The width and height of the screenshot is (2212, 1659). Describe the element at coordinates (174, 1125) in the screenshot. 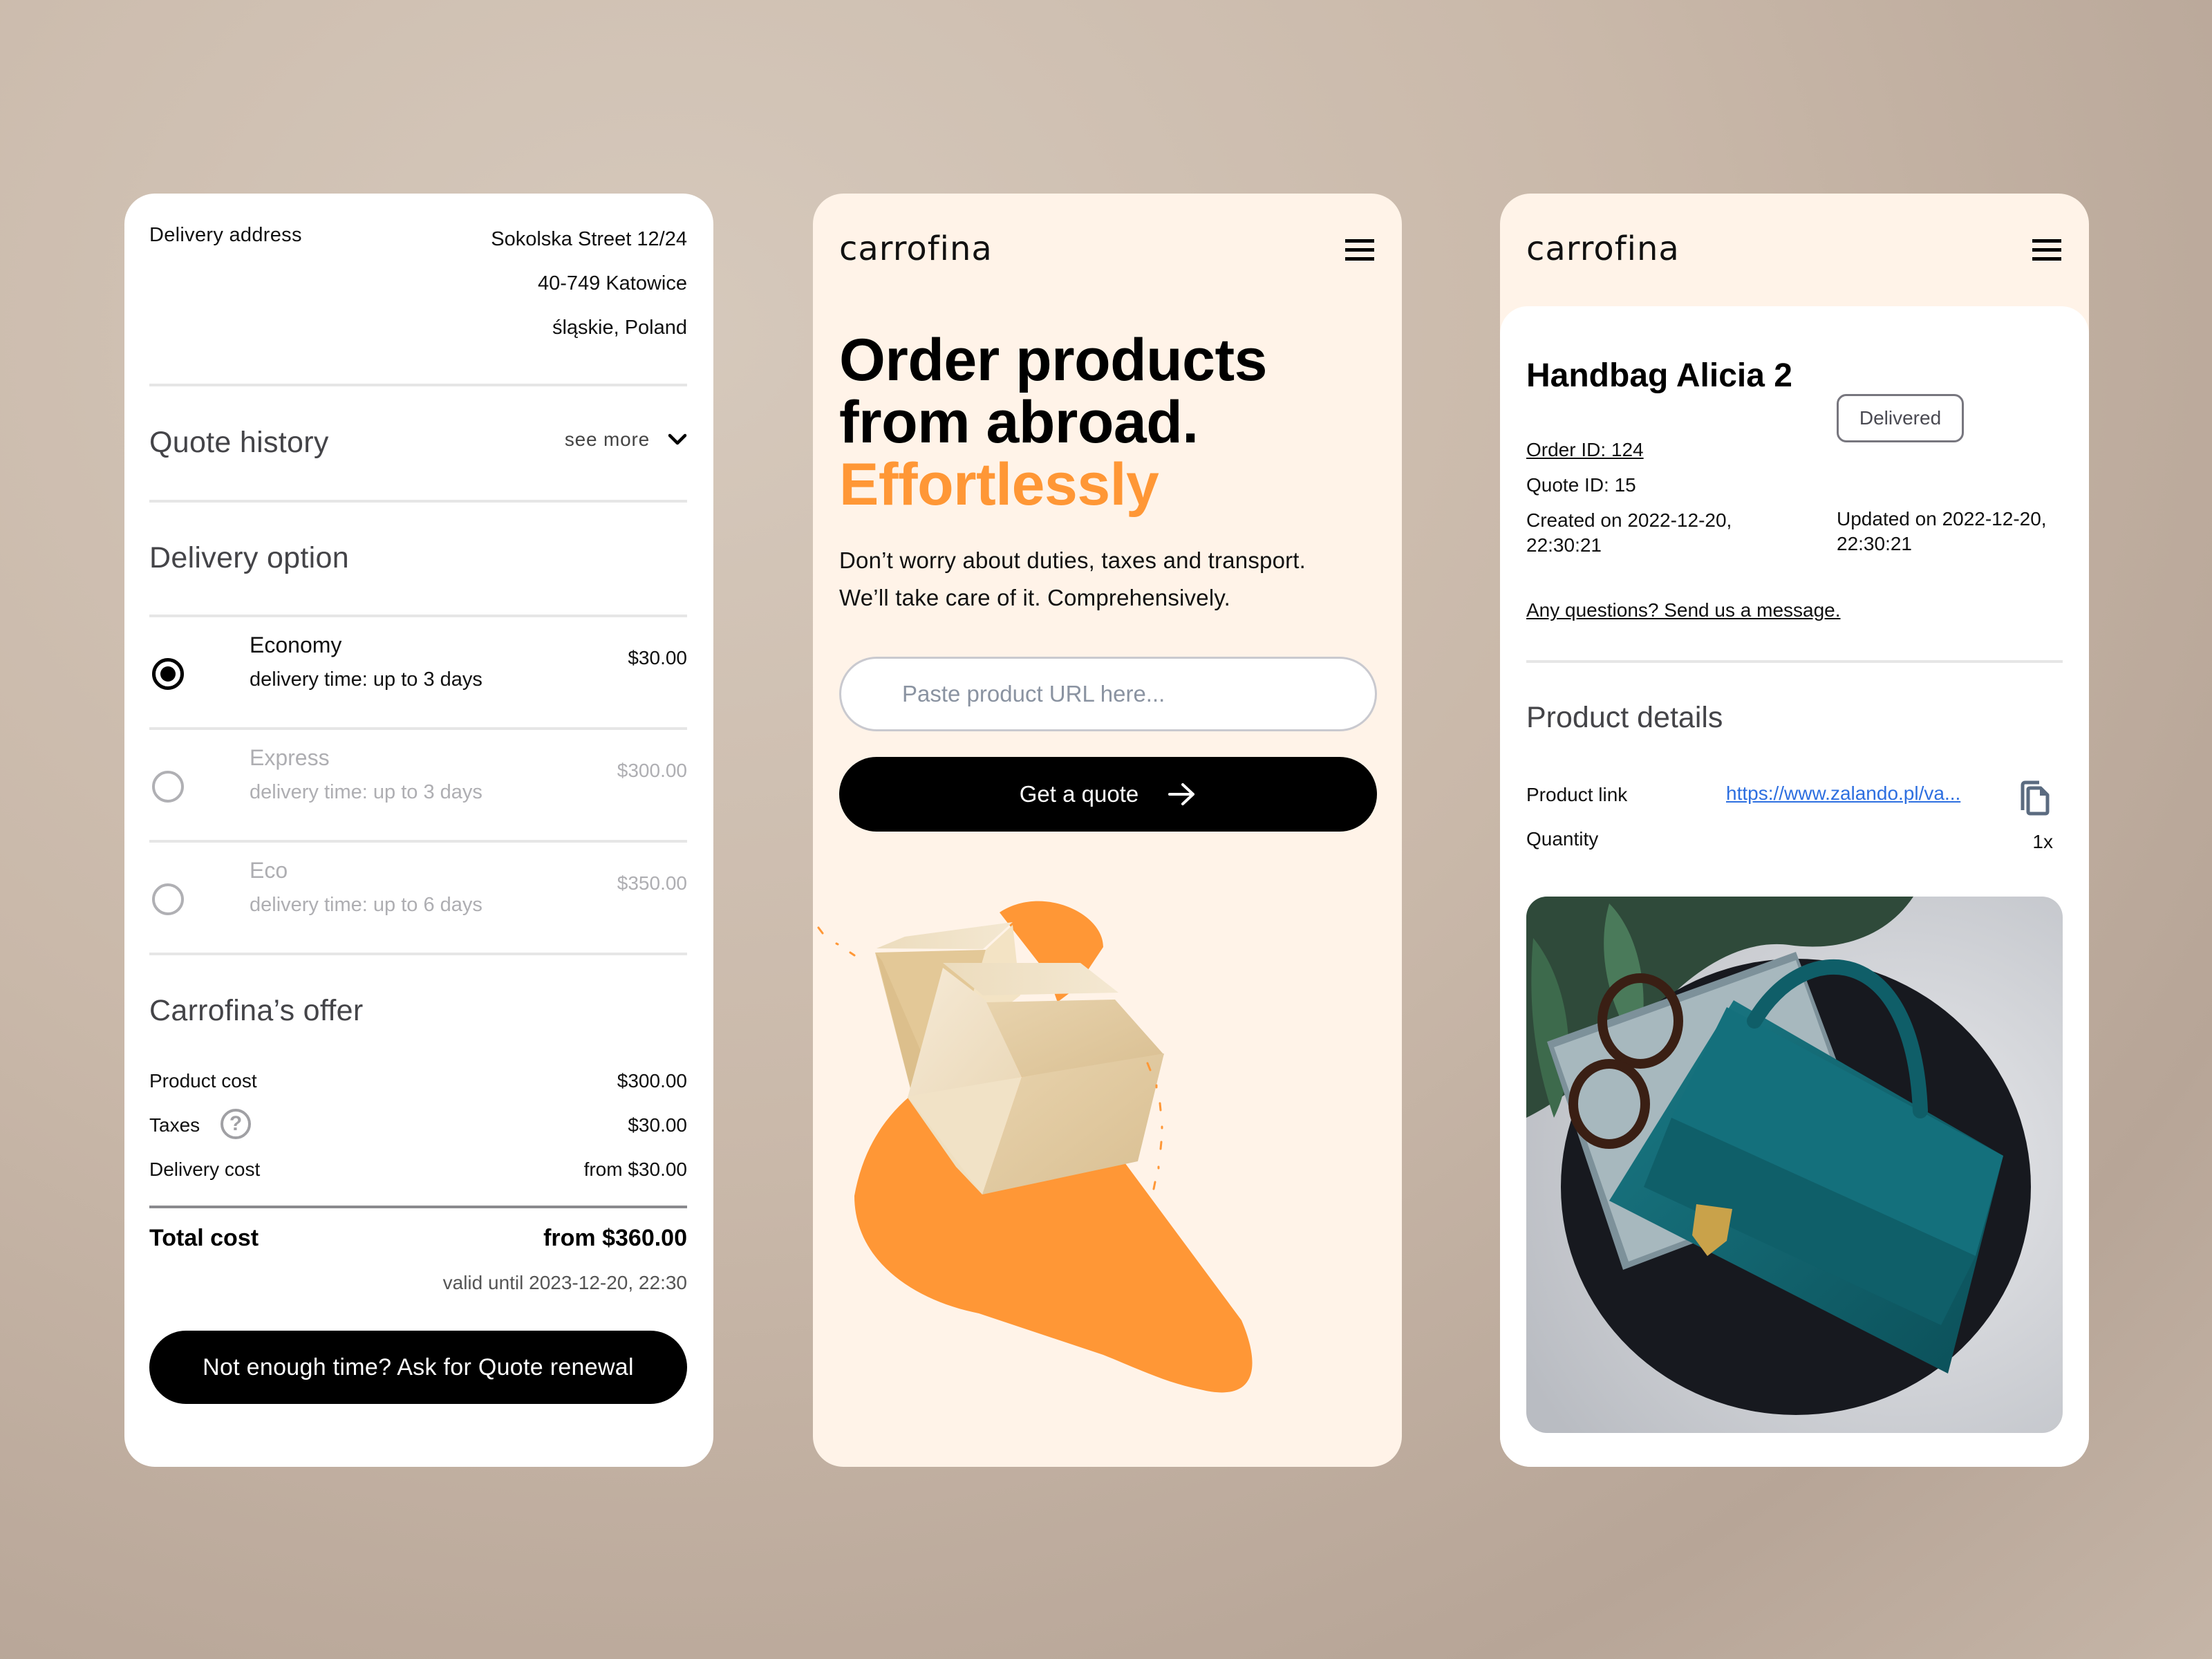

I see `taxes-label: Taxes` at that location.